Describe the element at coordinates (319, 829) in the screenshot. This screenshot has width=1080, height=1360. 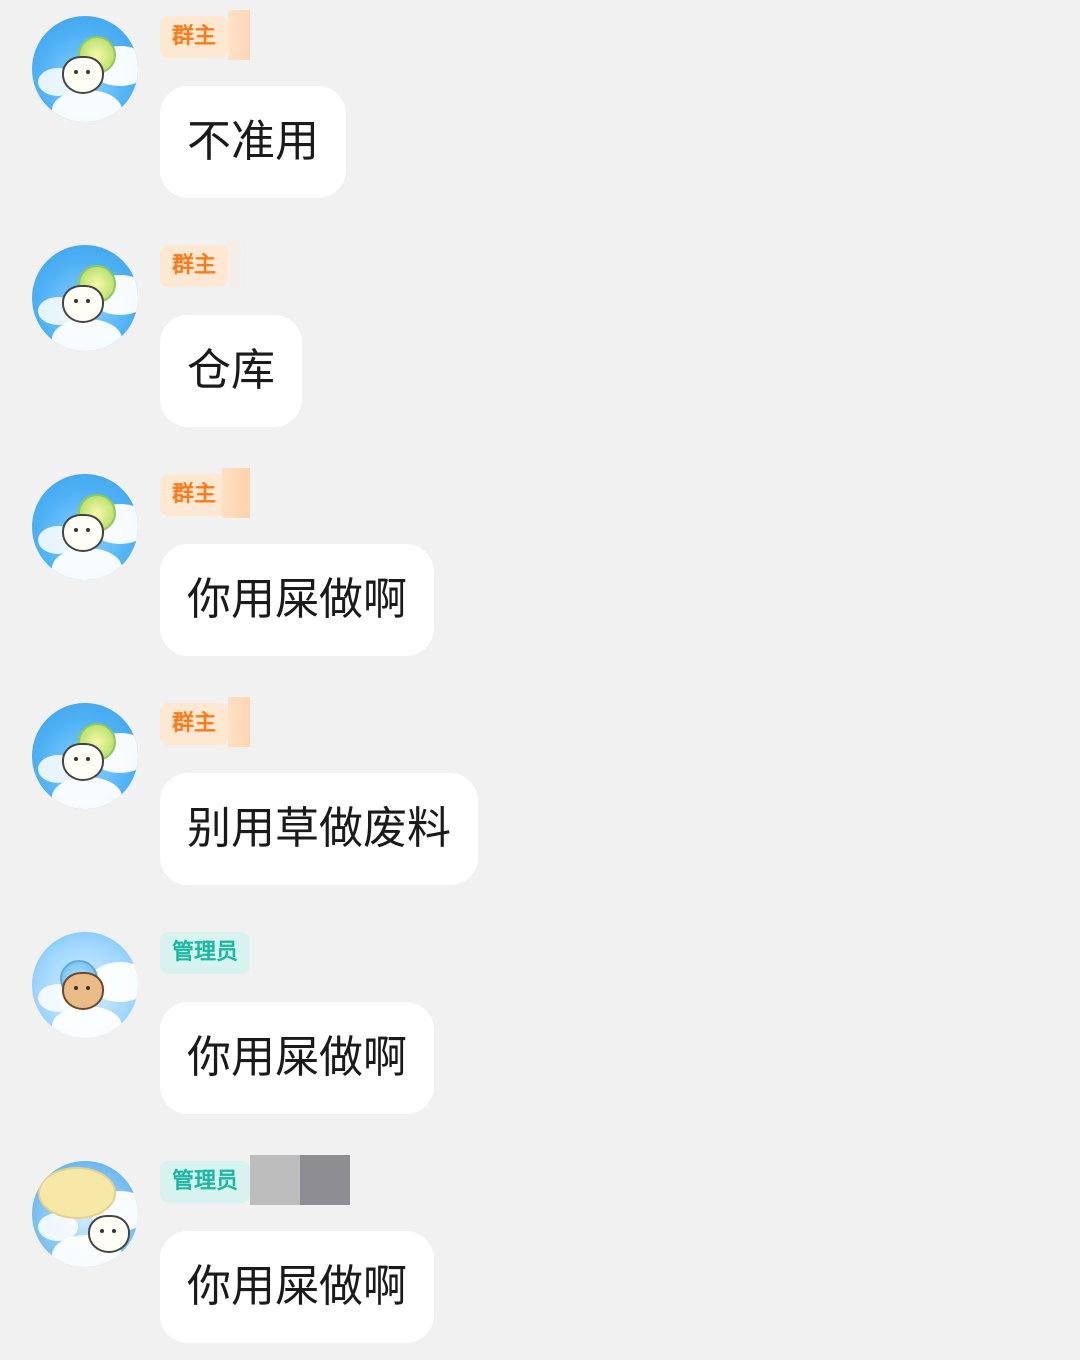
I see `message-bubble: 别用草做废料` at that location.